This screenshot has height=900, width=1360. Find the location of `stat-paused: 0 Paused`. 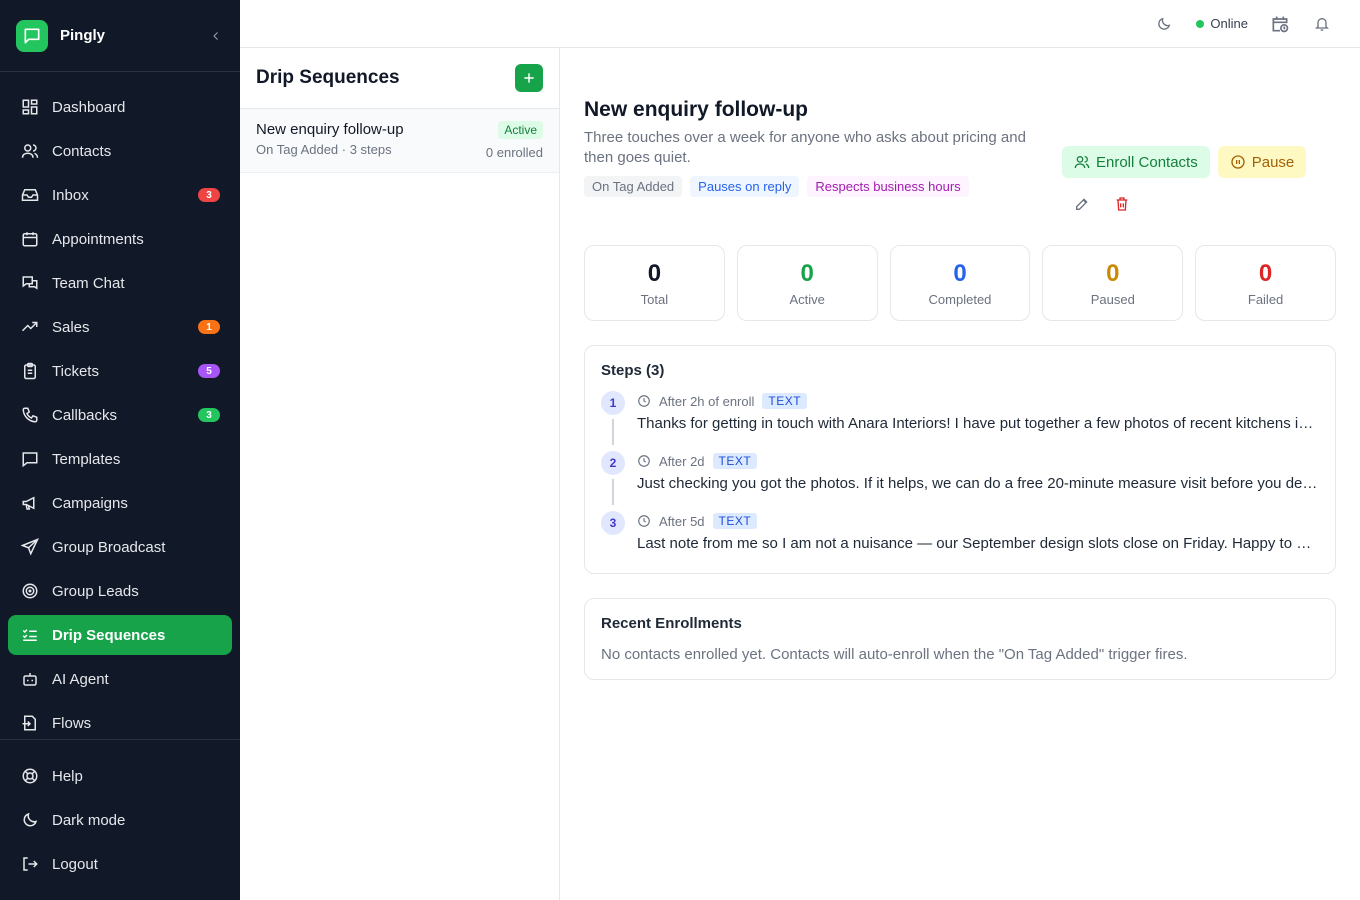

stat-paused: 0 Paused is located at coordinates (1113, 283).